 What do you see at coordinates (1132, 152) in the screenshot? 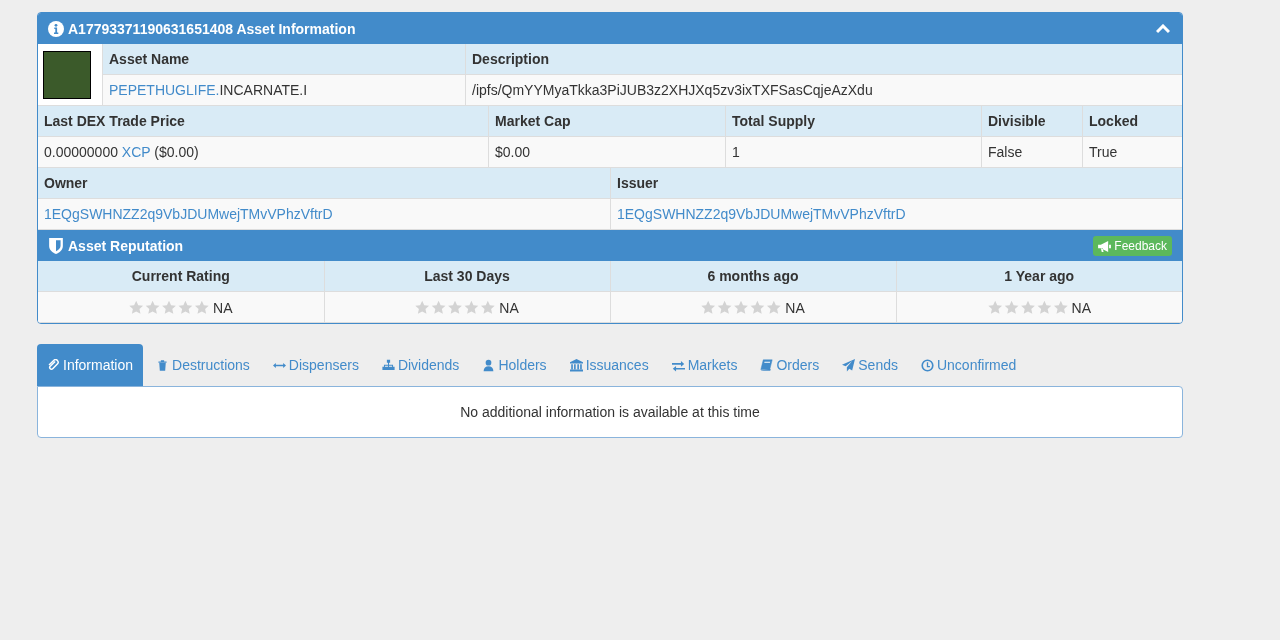
I see `table-cell: True` at bounding box center [1132, 152].